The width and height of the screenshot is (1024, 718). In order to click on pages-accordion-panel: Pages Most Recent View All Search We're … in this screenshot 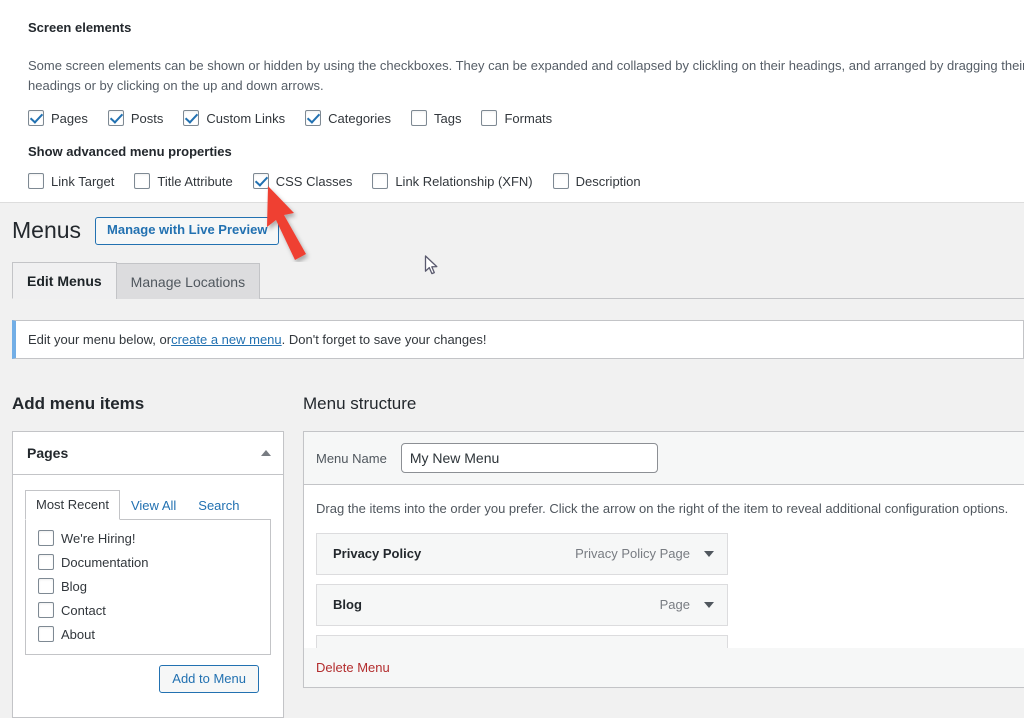, I will do `click(148, 574)`.